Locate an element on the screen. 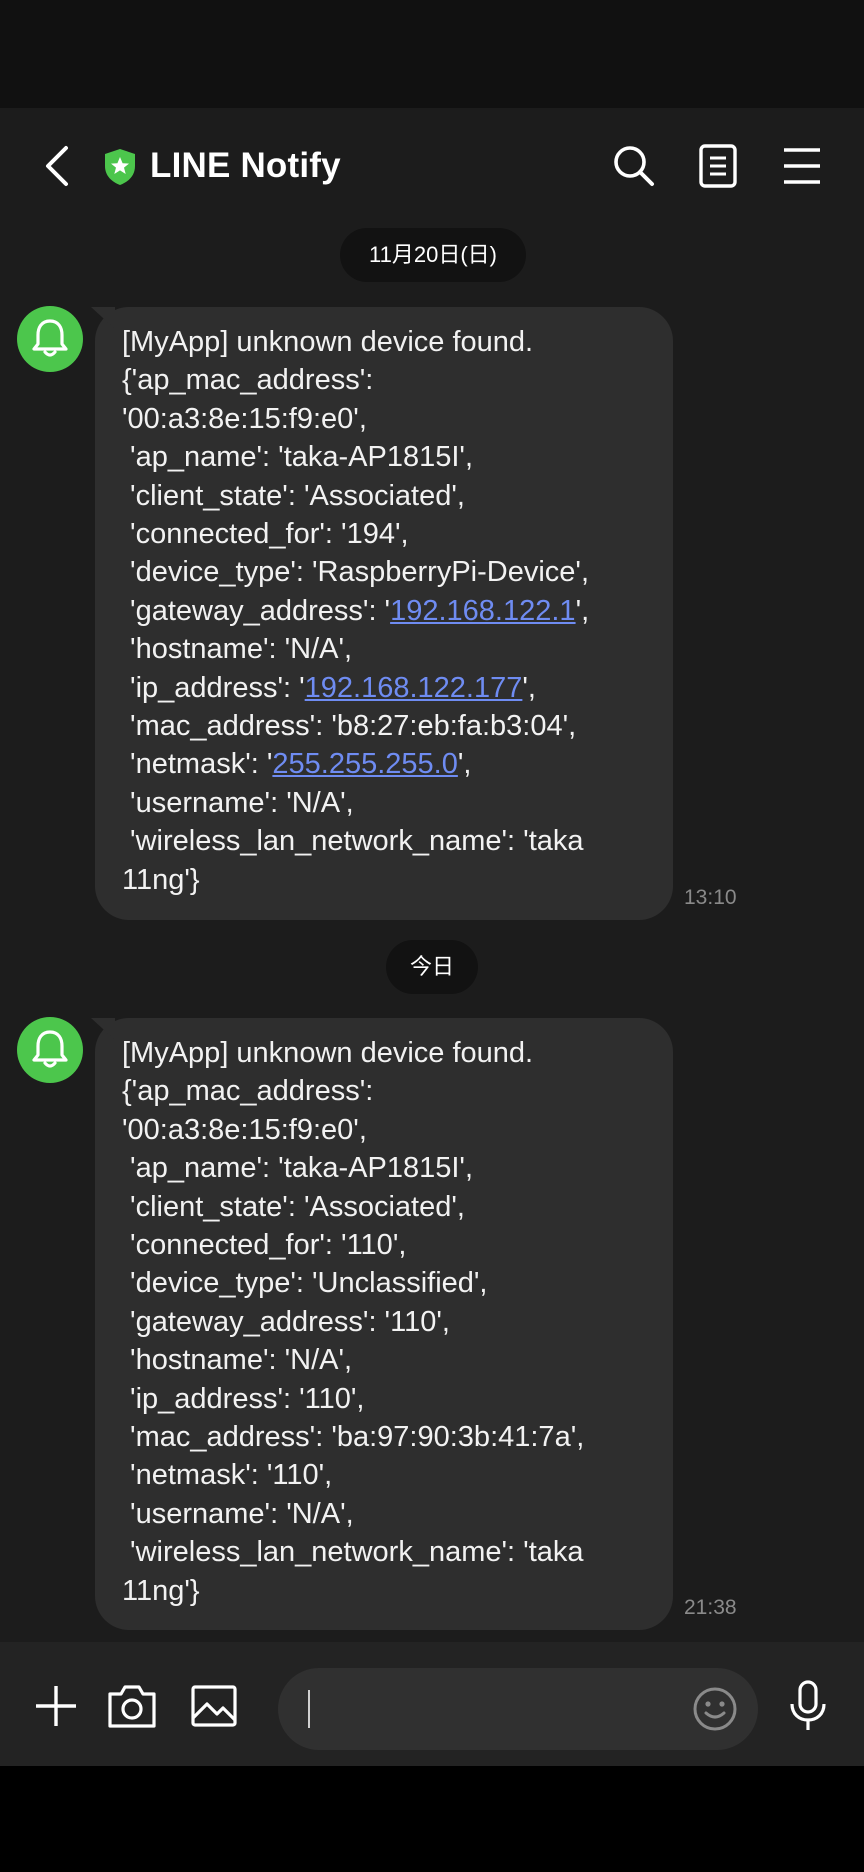  date-separator: 今日 is located at coordinates (432, 967).